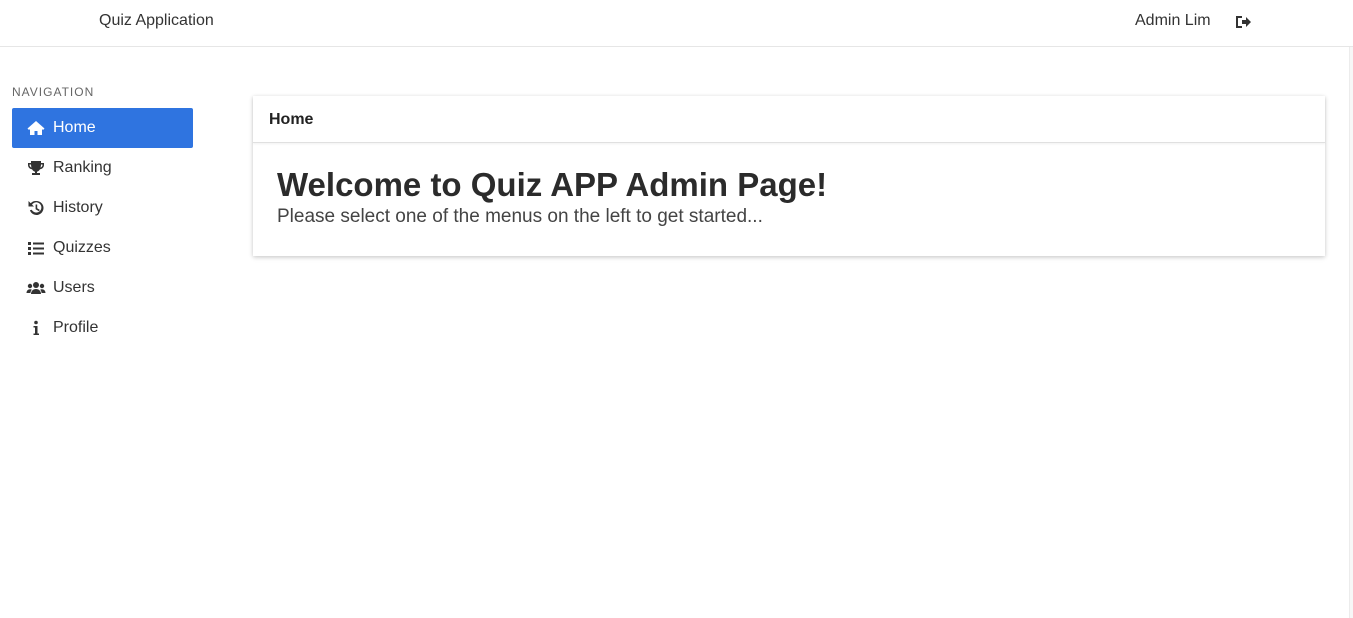 The height and width of the screenshot is (618, 1353). Describe the element at coordinates (1173, 20) in the screenshot. I see `user-name: Admin Lim` at that location.